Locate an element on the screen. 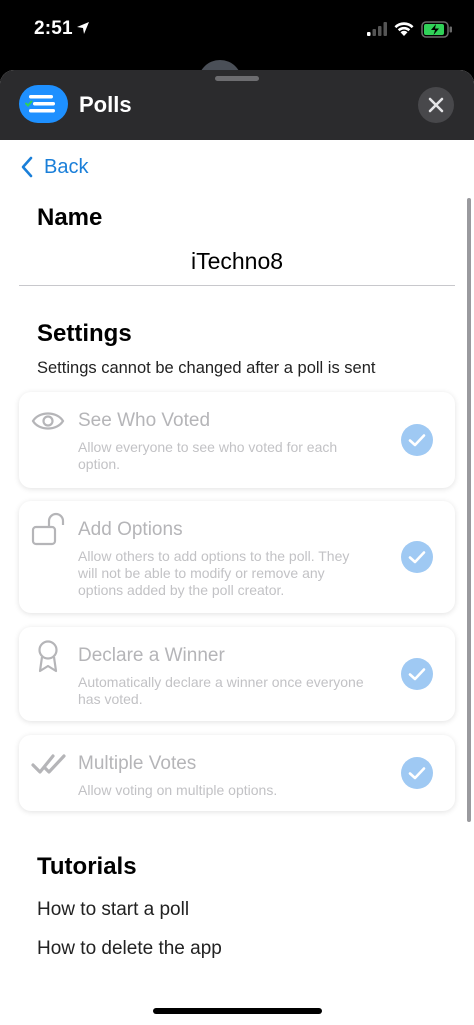 Image resolution: width=474 pixels, height=1025 pixels. tutorials-section-title: Tutorials is located at coordinates (87, 866).